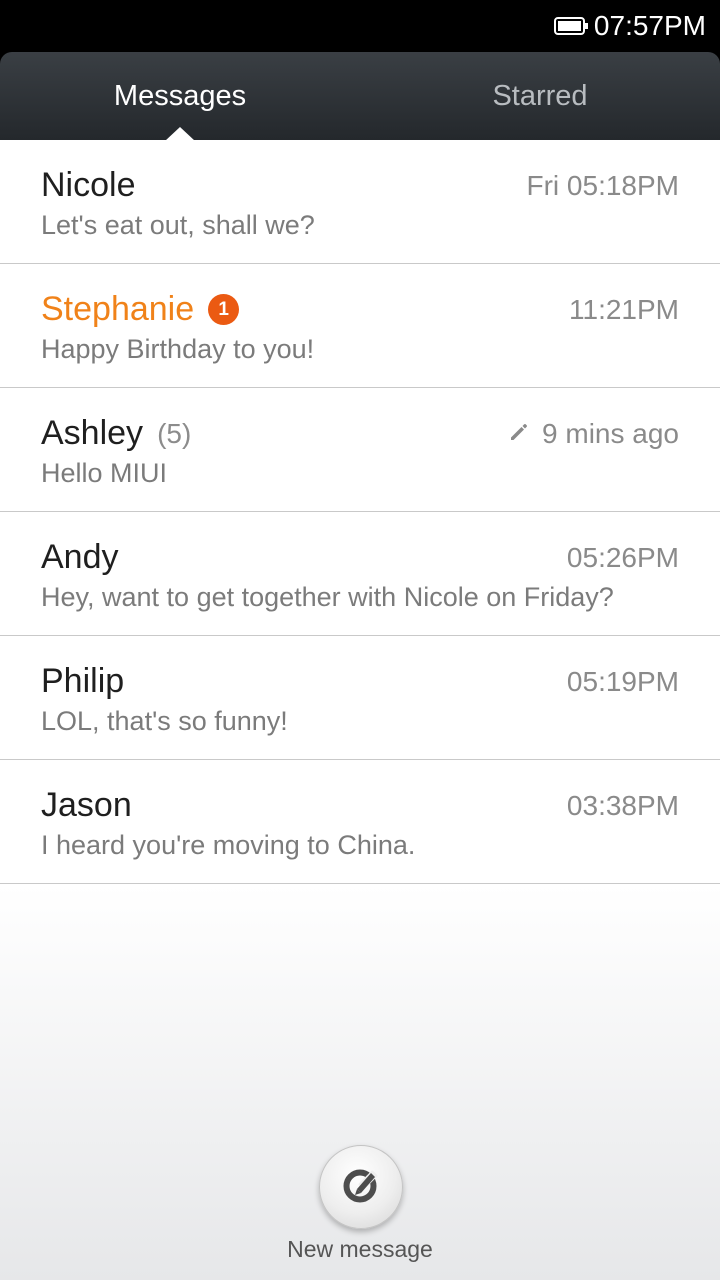 This screenshot has height=1280, width=720. I want to click on contact-name: Ashley, so click(92, 433).